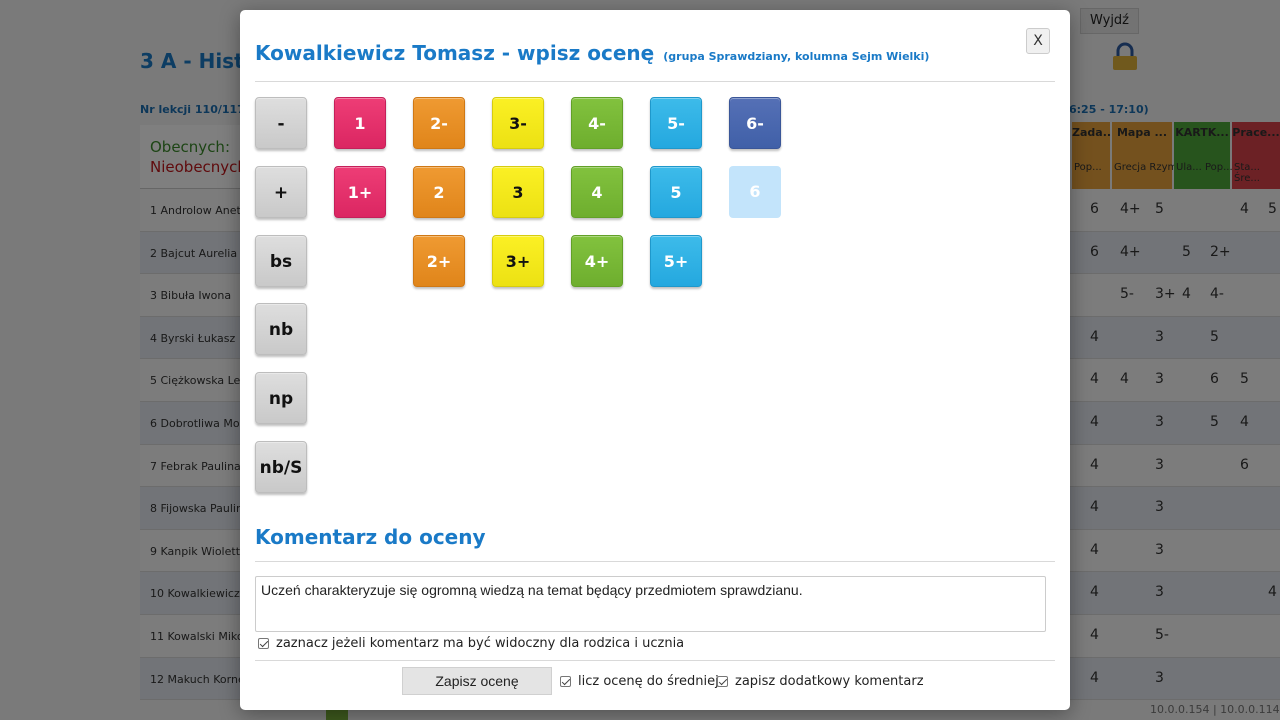 This screenshot has width=1280, height=720. What do you see at coordinates (360, 123) in the screenshot?
I see `grade-button: 1` at bounding box center [360, 123].